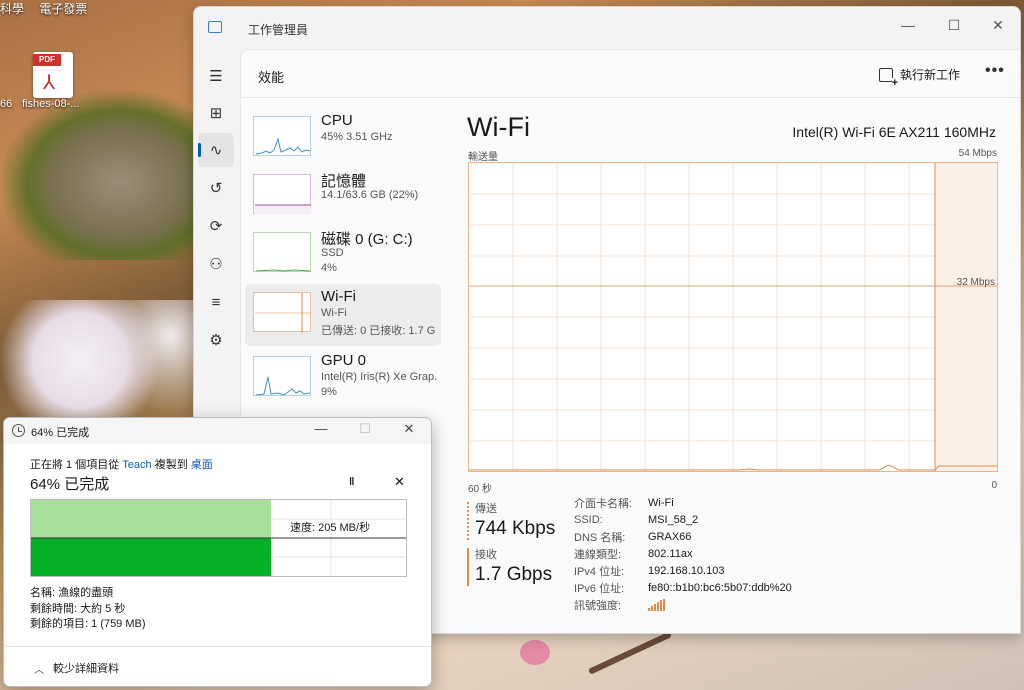  What do you see at coordinates (344, 181) in the screenshot?
I see `device-name: 記憶體` at bounding box center [344, 181].